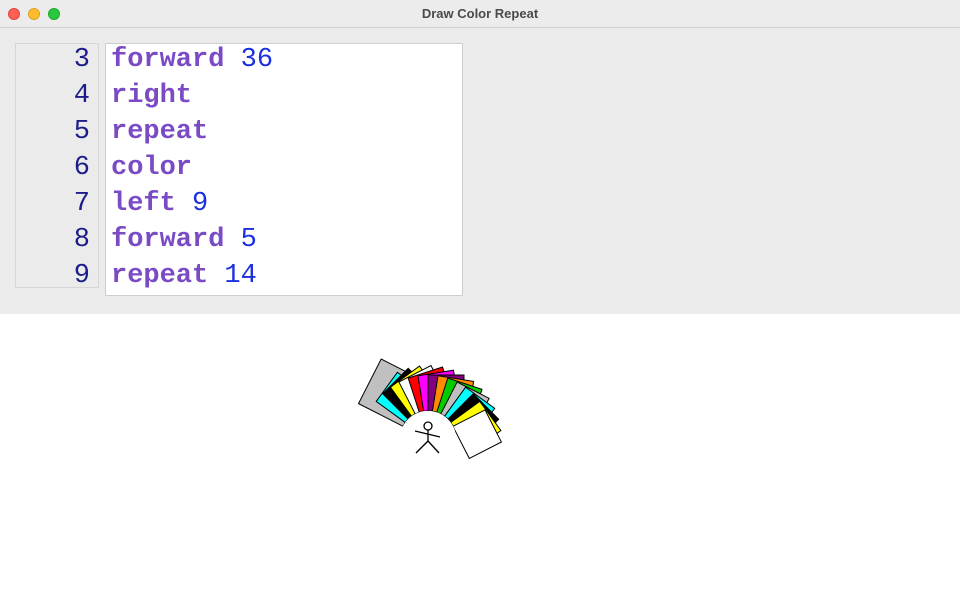 This screenshot has height=600, width=960. What do you see at coordinates (81, 132) in the screenshot?
I see `line-number: 5` at bounding box center [81, 132].